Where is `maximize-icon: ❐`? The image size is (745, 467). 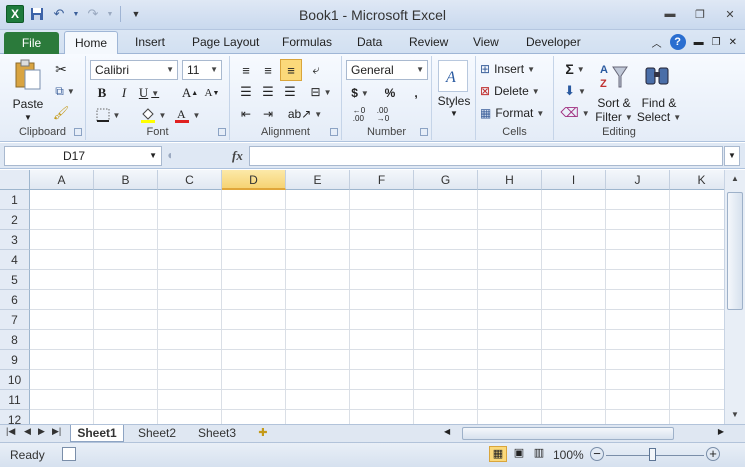 maximize-icon: ❐ is located at coordinates (700, 14).